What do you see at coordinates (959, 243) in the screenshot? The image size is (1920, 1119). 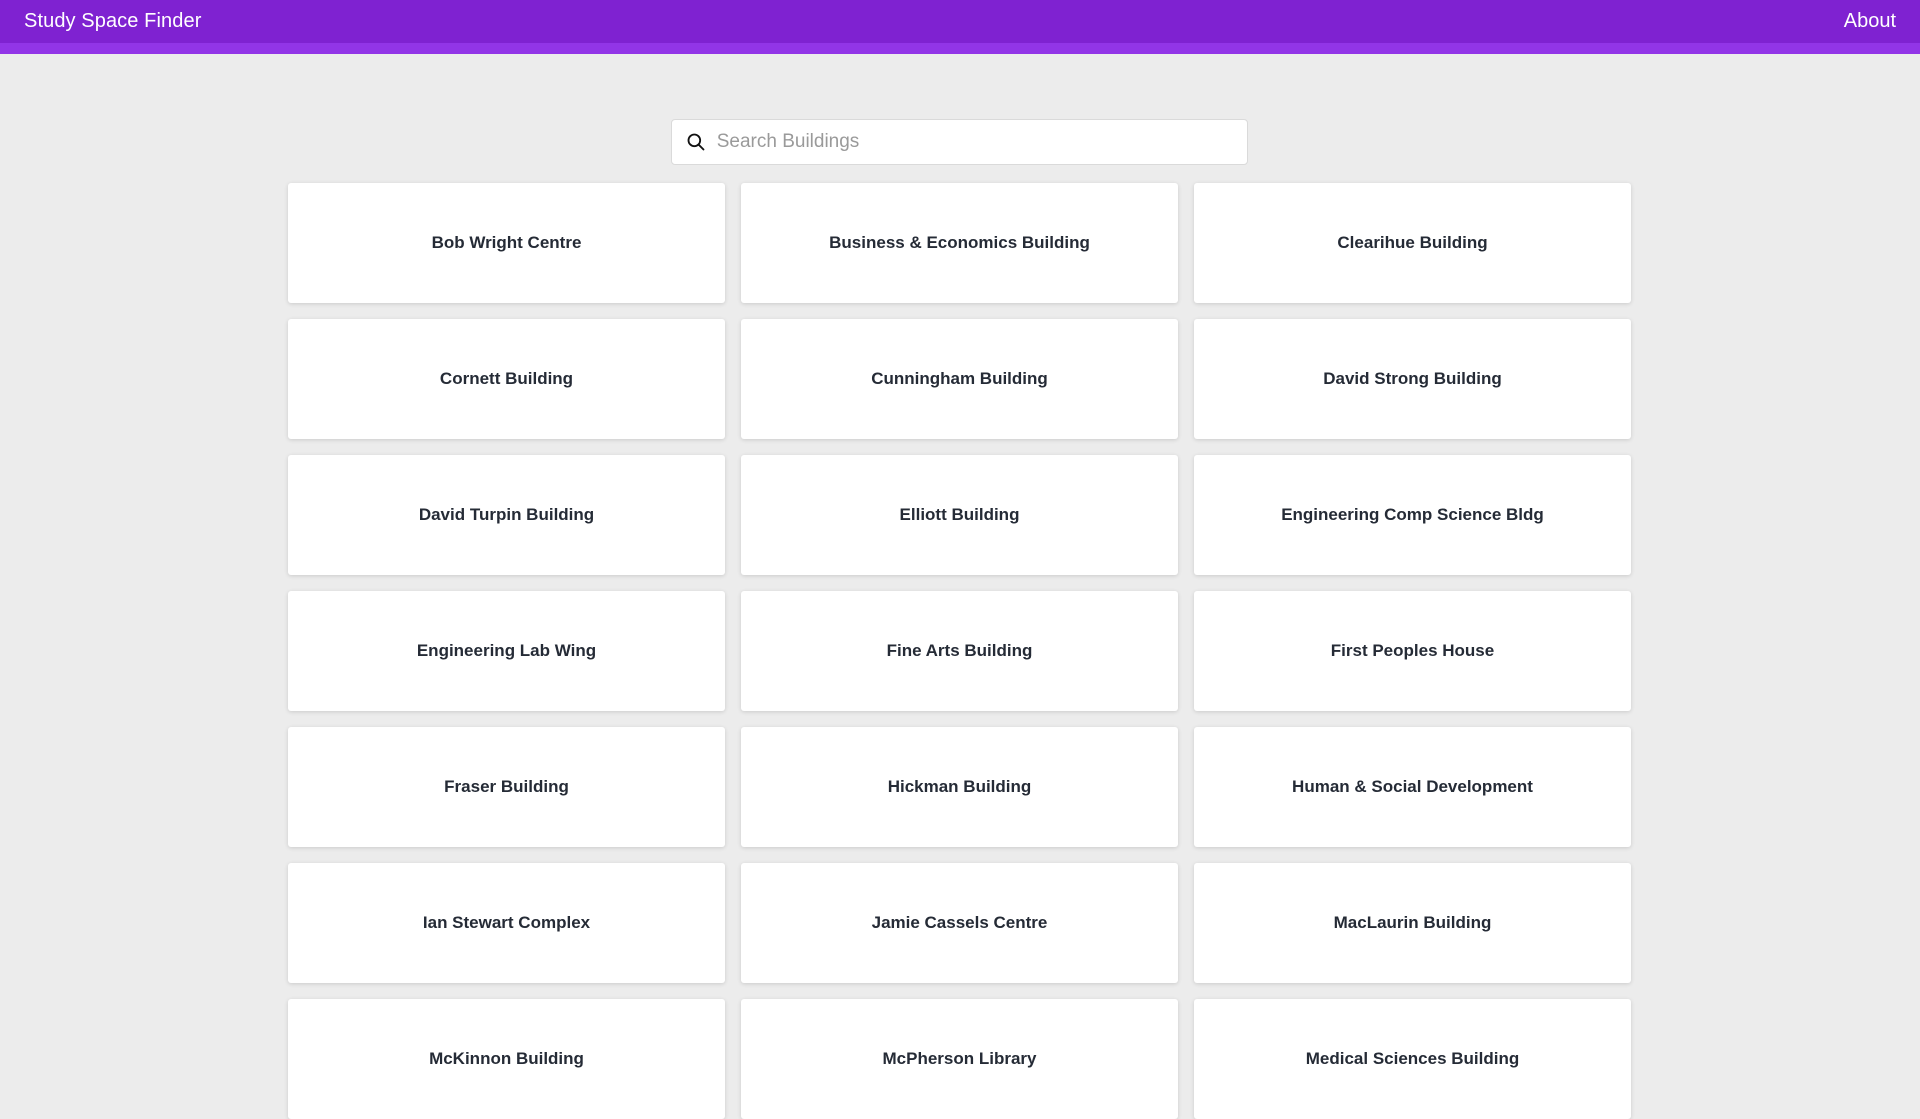 I see `building-card: Business & Economics Building` at bounding box center [959, 243].